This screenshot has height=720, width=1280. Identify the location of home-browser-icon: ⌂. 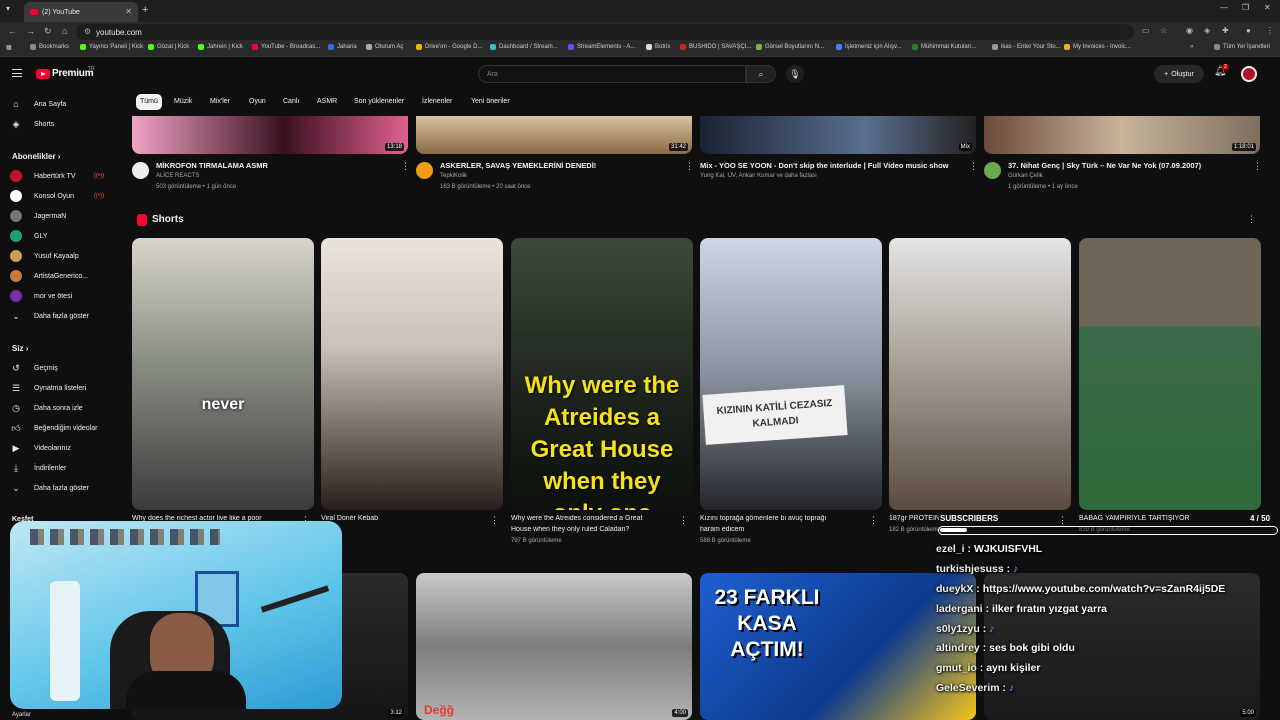
(64, 31).